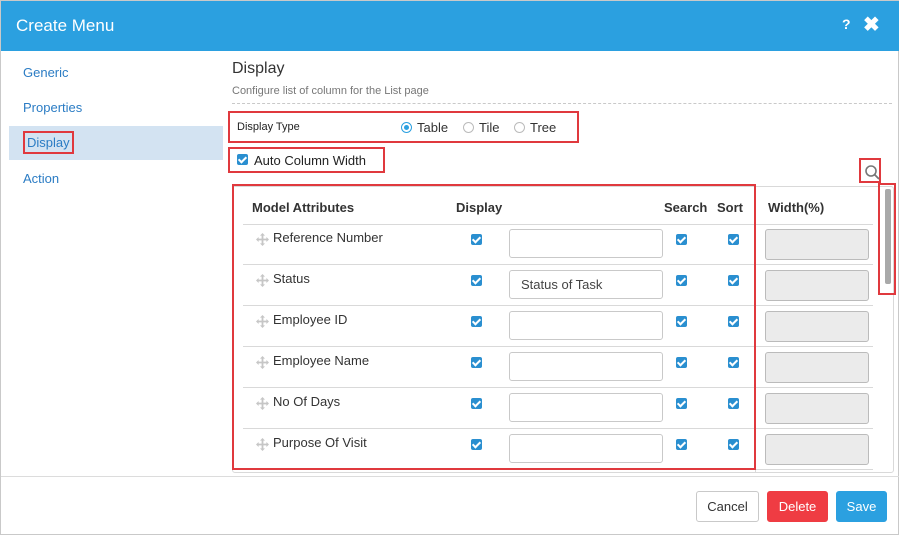 This screenshot has width=899, height=536. Describe the element at coordinates (242, 159) in the screenshot. I see `checkbox-checked-icon` at that location.